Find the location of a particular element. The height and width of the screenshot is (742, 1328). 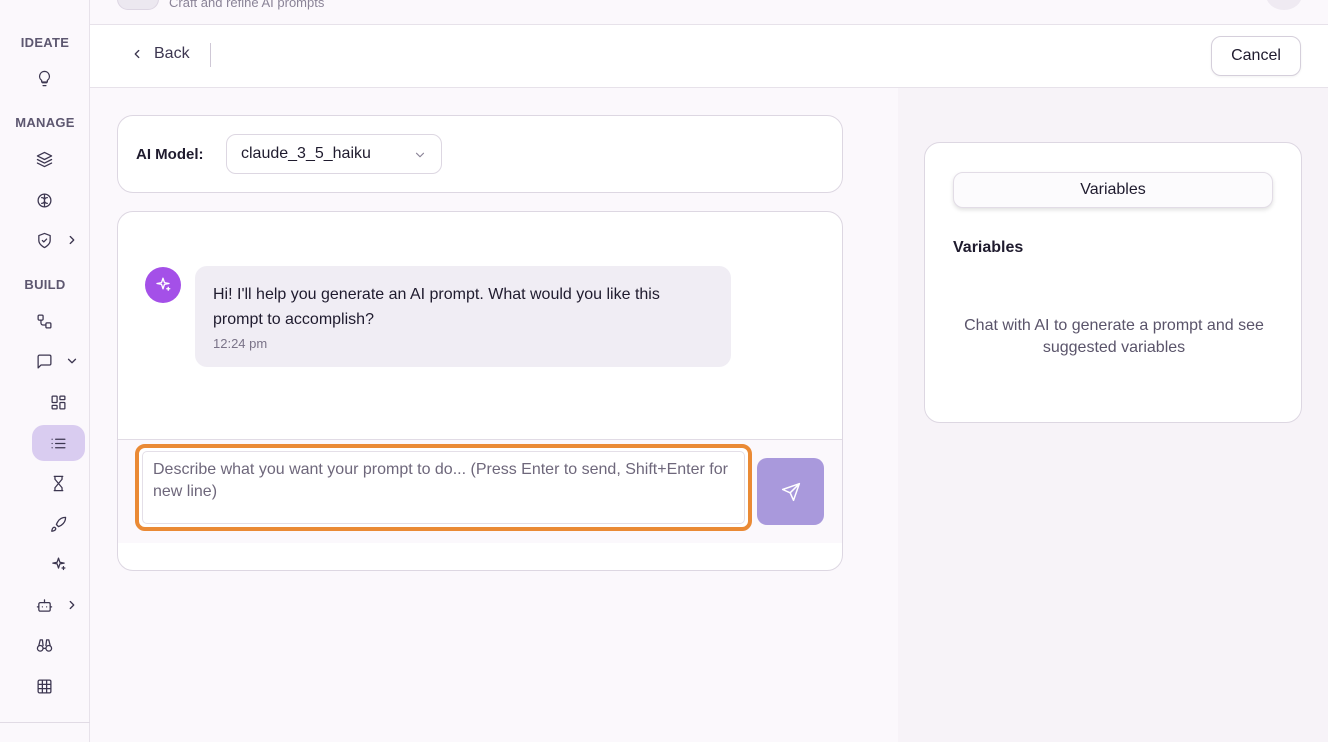

model-label: AI Model: is located at coordinates (170, 154).